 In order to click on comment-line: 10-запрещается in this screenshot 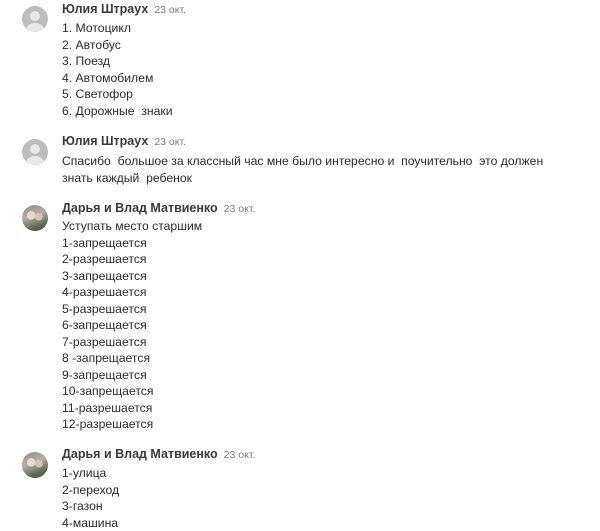, I will do `click(322, 391)`.